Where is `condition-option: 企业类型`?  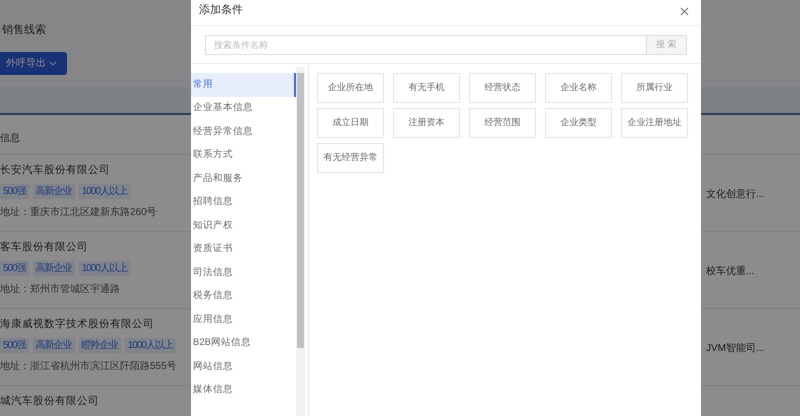
condition-option: 企业类型 is located at coordinates (578, 123).